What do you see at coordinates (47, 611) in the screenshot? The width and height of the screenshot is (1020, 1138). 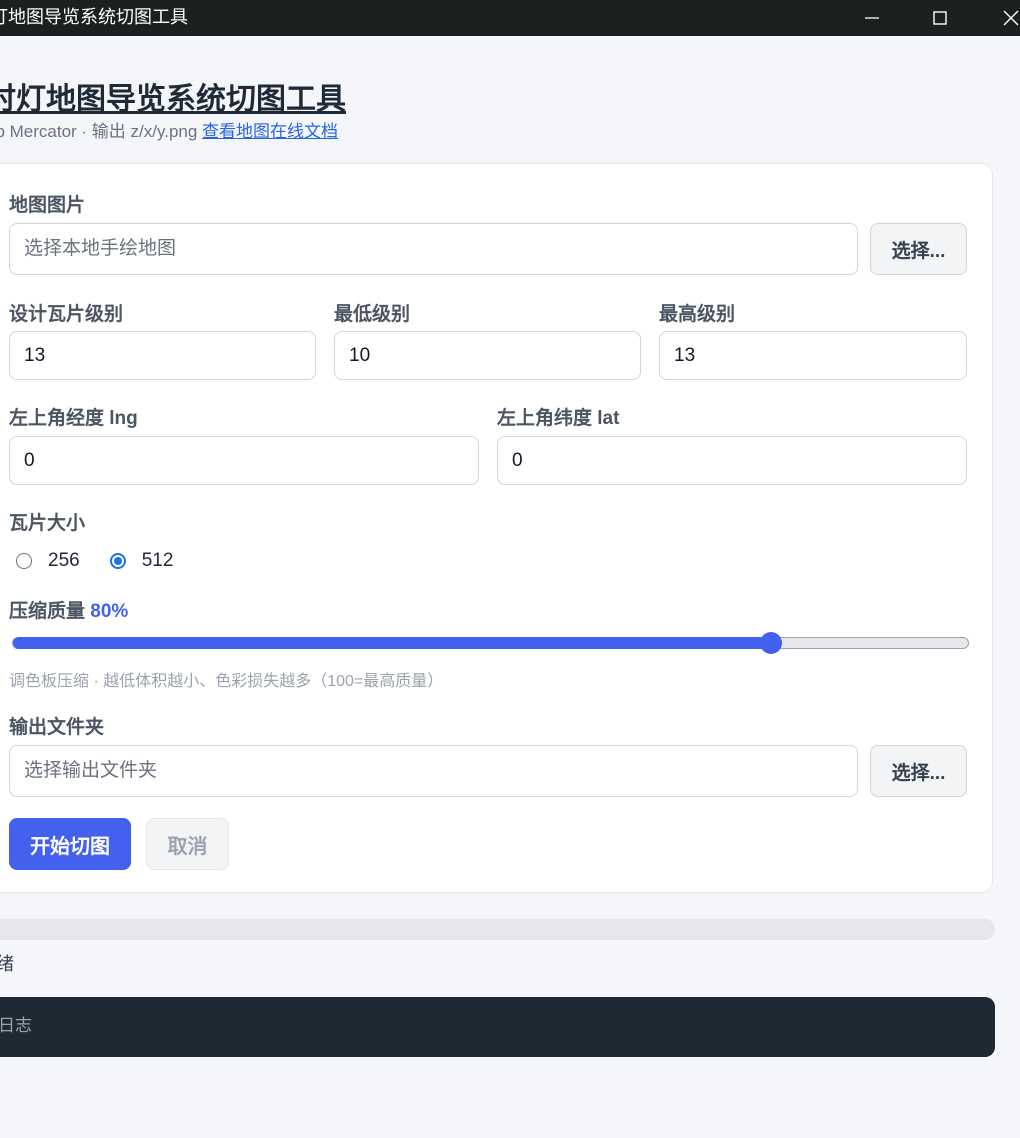 I see `quality-label-text: 压缩质量` at bounding box center [47, 611].